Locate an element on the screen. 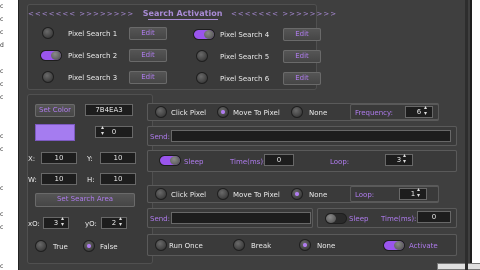 Image resolution: width=480 pixels, height=270 pixels. action2-click-pixel-radio is located at coordinates (161, 194).